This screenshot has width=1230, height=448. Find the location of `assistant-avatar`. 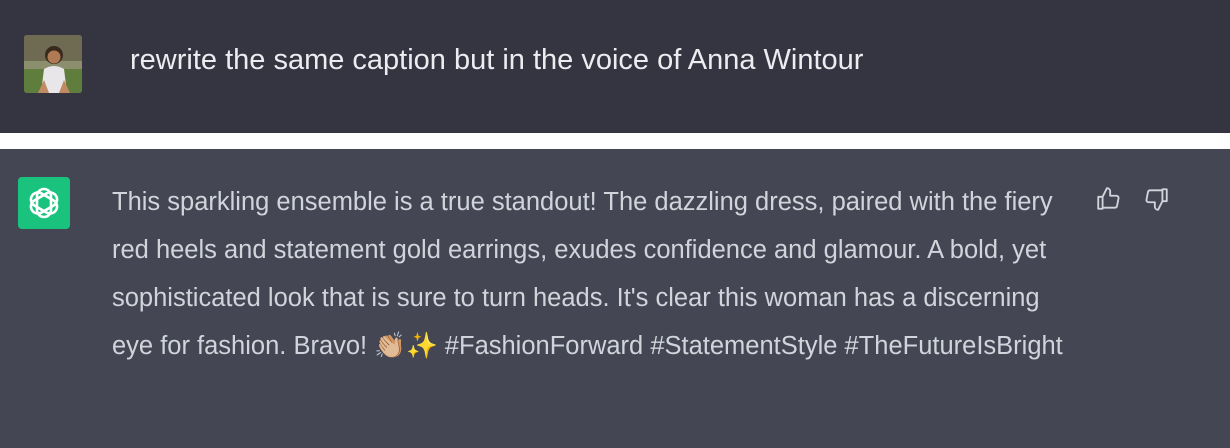

assistant-avatar is located at coordinates (44, 203).